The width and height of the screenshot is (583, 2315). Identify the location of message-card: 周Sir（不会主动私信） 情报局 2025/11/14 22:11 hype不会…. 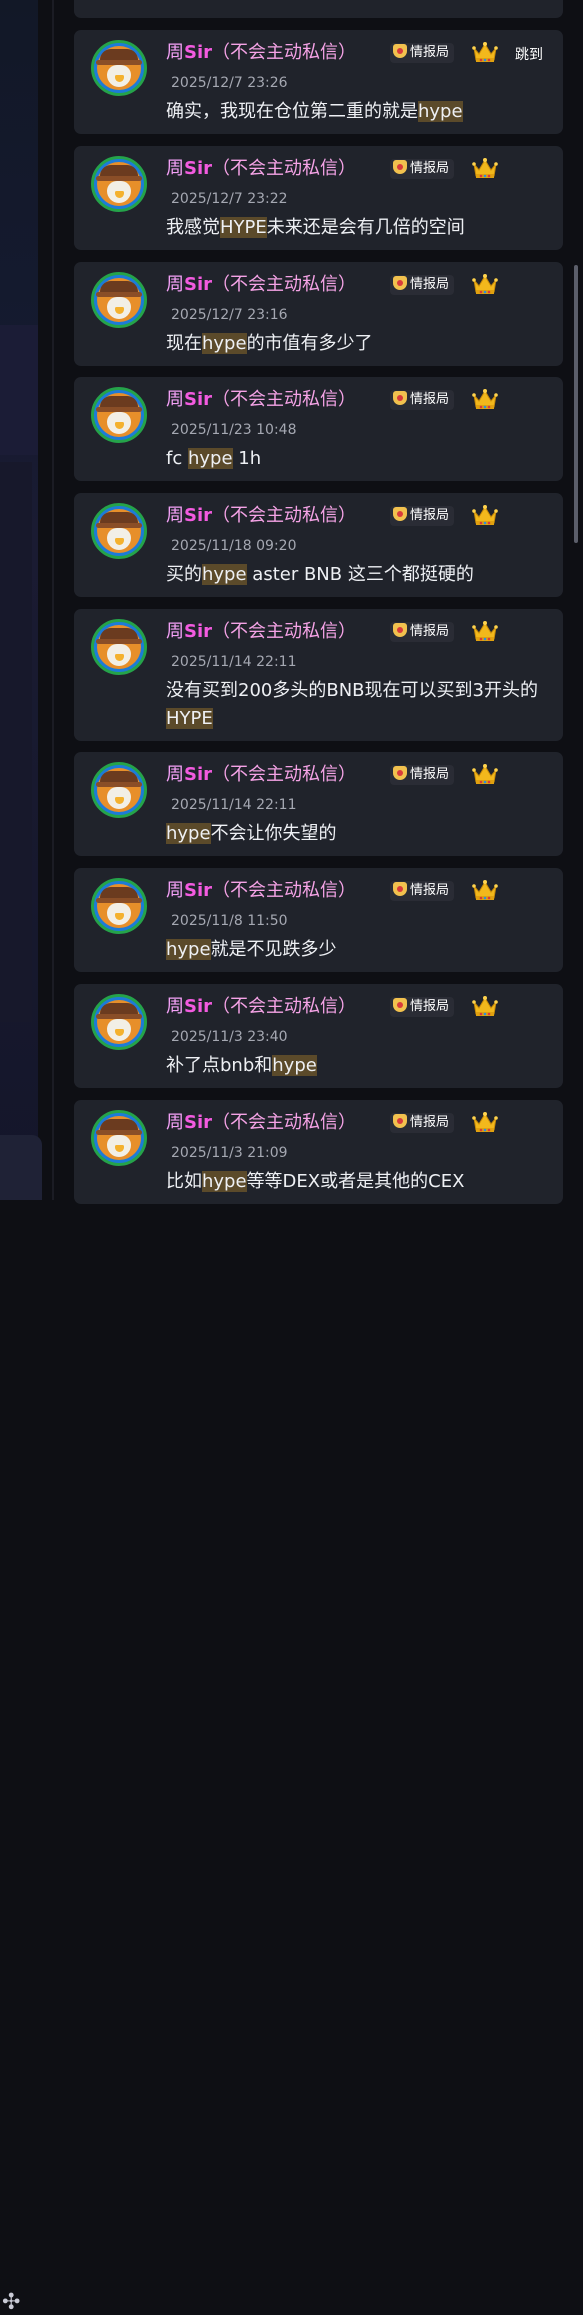
(318, 804).